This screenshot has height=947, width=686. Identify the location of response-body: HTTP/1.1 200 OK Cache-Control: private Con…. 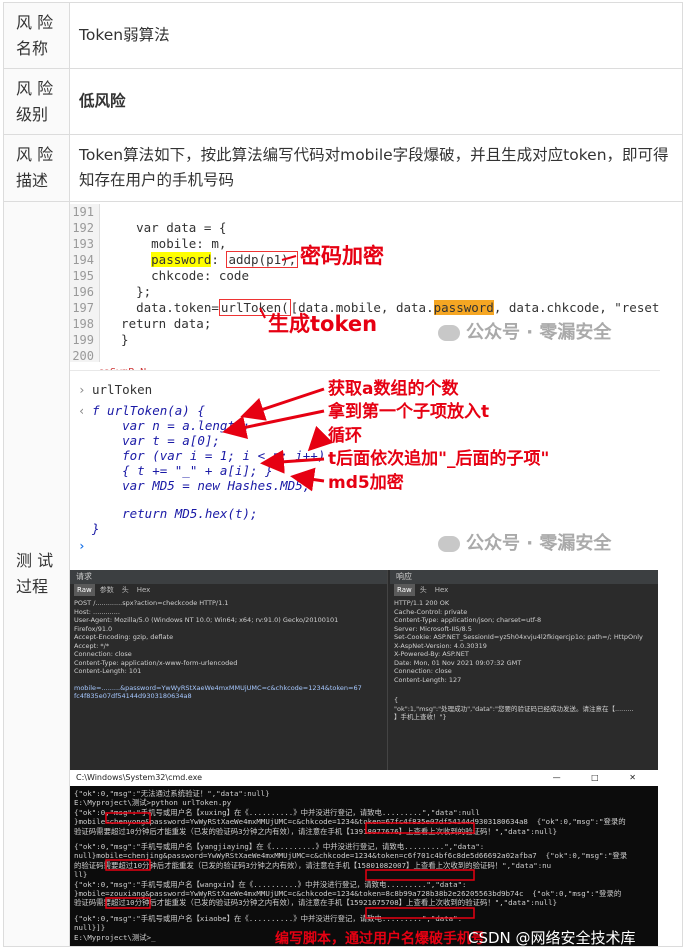
(524, 660).